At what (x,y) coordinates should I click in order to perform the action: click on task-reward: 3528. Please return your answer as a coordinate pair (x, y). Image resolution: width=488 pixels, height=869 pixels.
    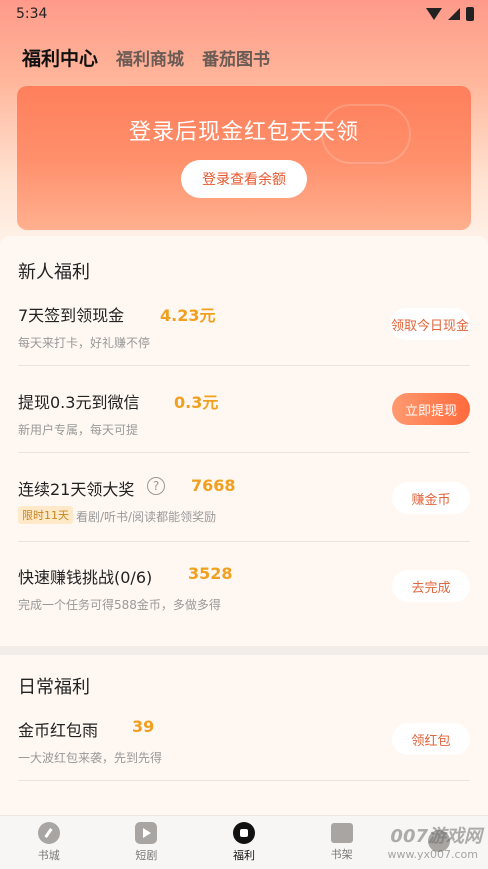
    Looking at the image, I should click on (210, 573).